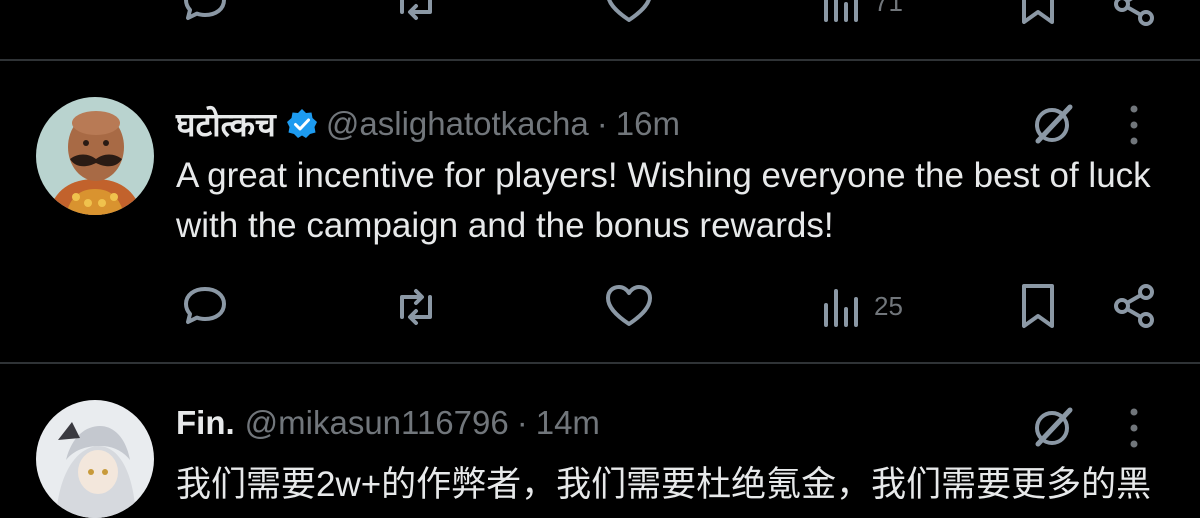 This screenshot has height=518, width=1200. Describe the element at coordinates (600, 13) in the screenshot. I see `previous-tweet-action-bar: 71` at that location.